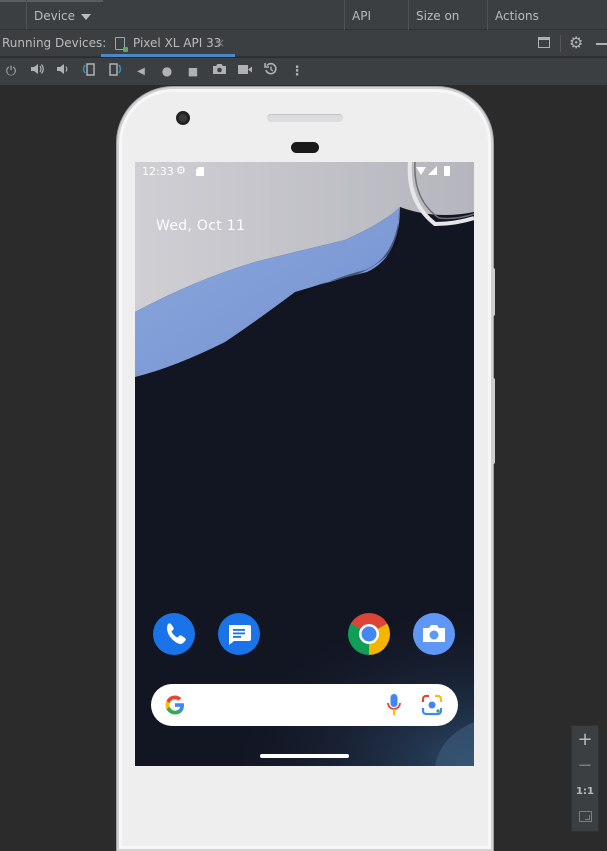  I want to click on front-camera, so click(183, 118).